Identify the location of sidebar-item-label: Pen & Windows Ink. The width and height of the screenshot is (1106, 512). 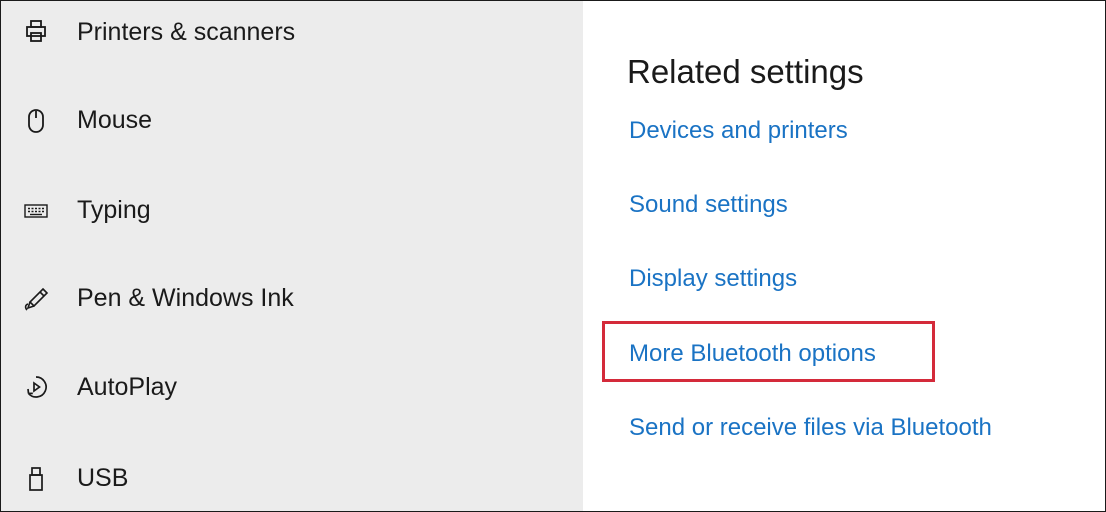
(185, 298).